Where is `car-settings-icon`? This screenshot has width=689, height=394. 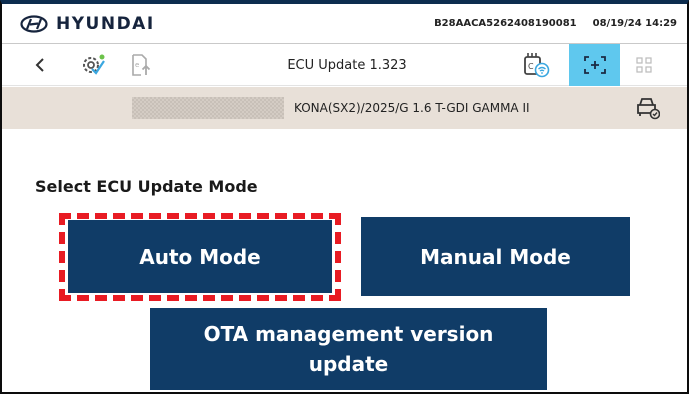 car-settings-icon is located at coordinates (648, 109).